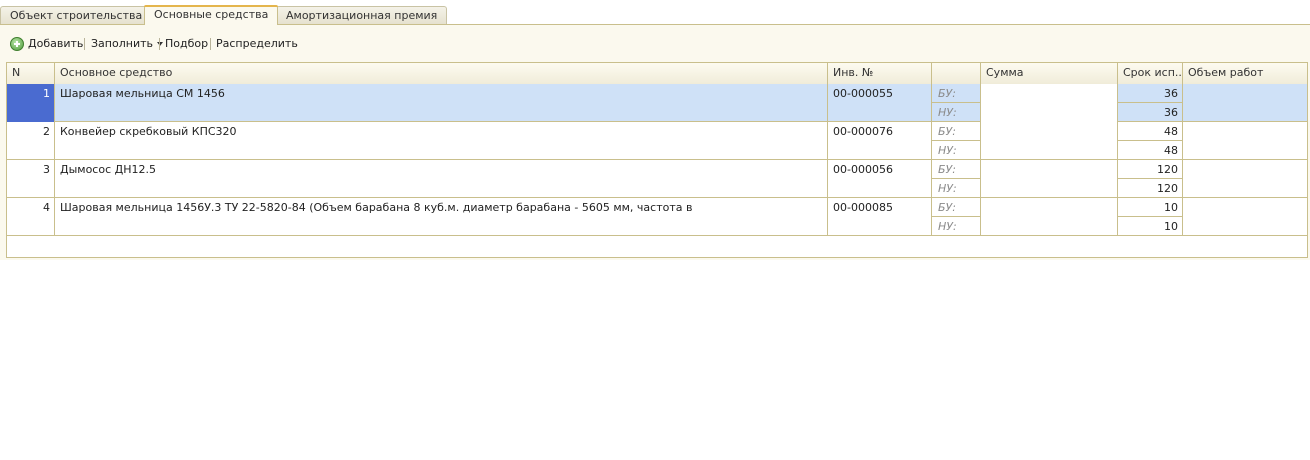 The image size is (1310, 460). Describe the element at coordinates (1171, 150) in the screenshot. I see `term-nu-value: 48` at that location.